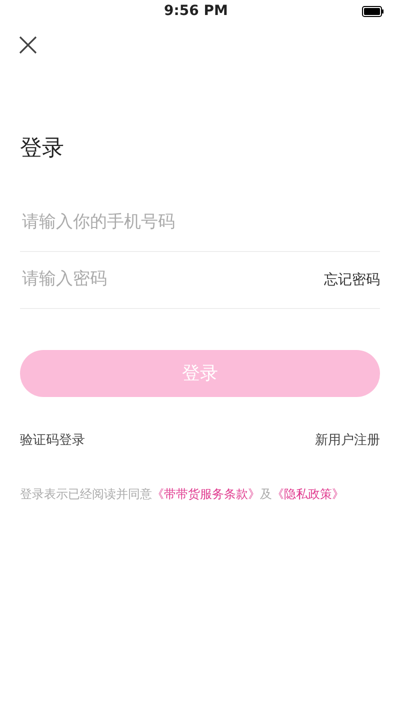 Image resolution: width=400 pixels, height=710 pixels. What do you see at coordinates (206, 493) in the screenshot?
I see `agreement-link: 《带带货服务条款》` at bounding box center [206, 493].